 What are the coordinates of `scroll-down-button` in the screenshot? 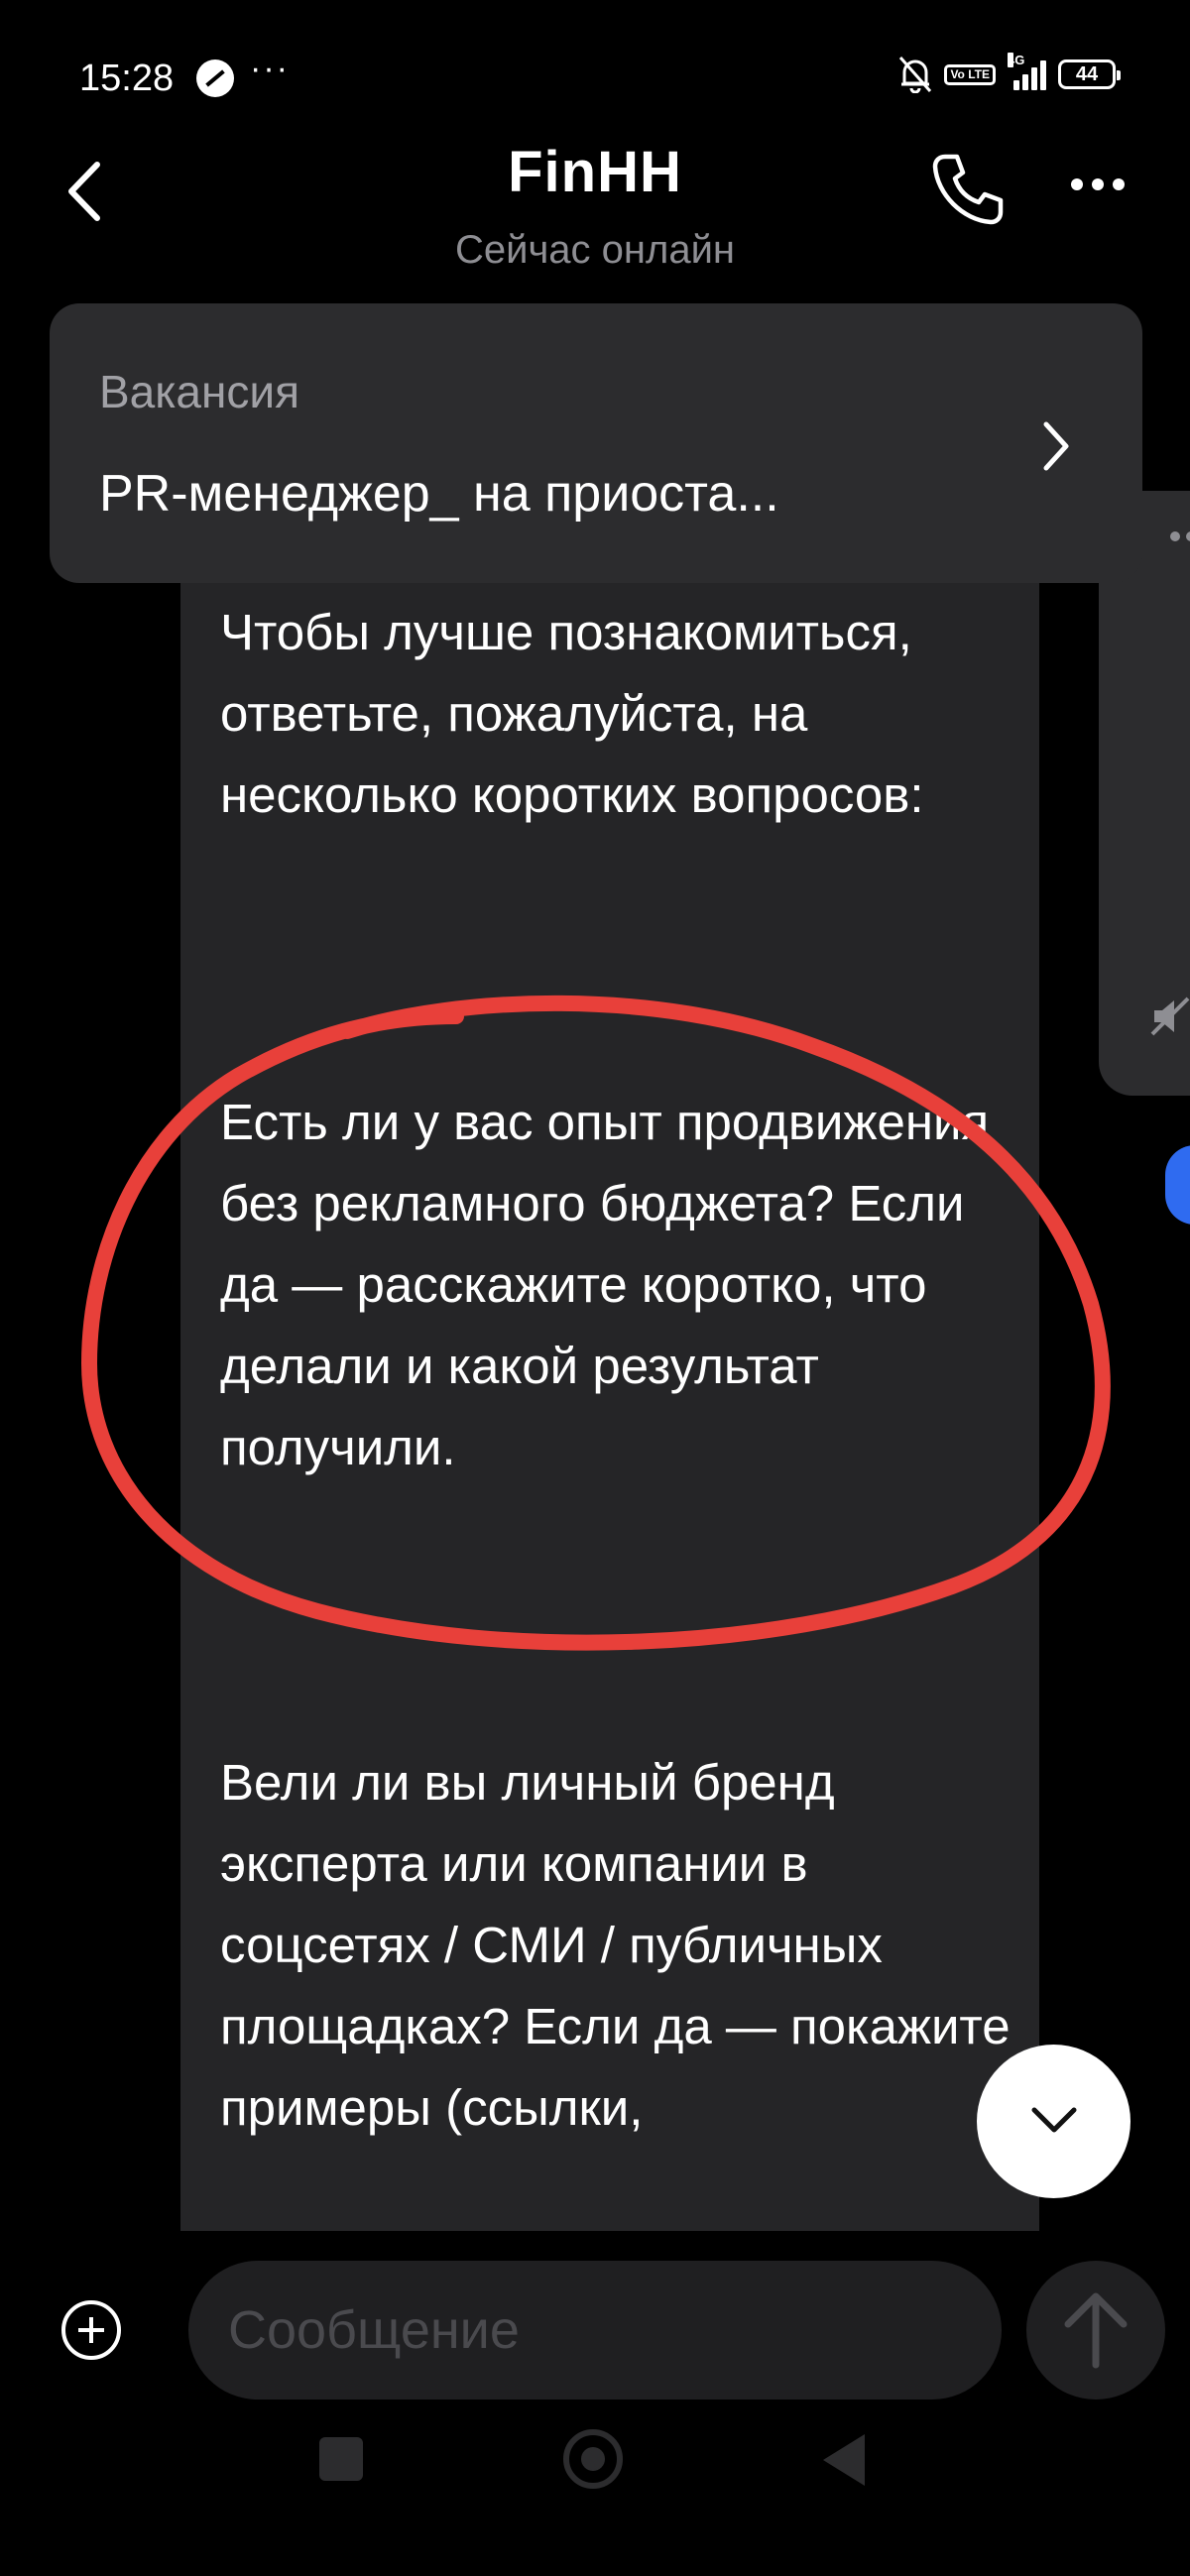 It's located at (1053, 2122).